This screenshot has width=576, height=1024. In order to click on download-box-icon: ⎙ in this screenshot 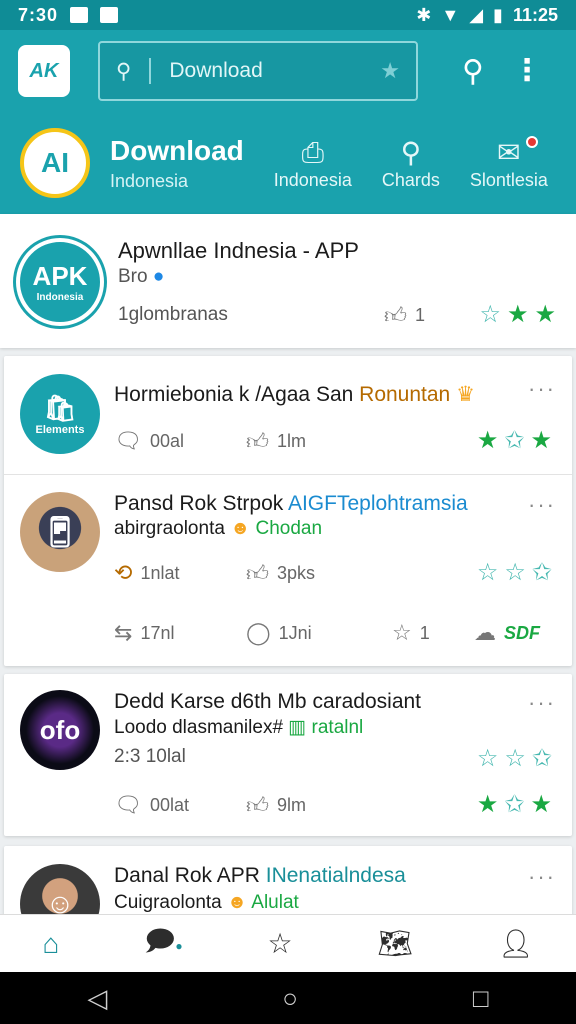, I will do `click(312, 152)`.